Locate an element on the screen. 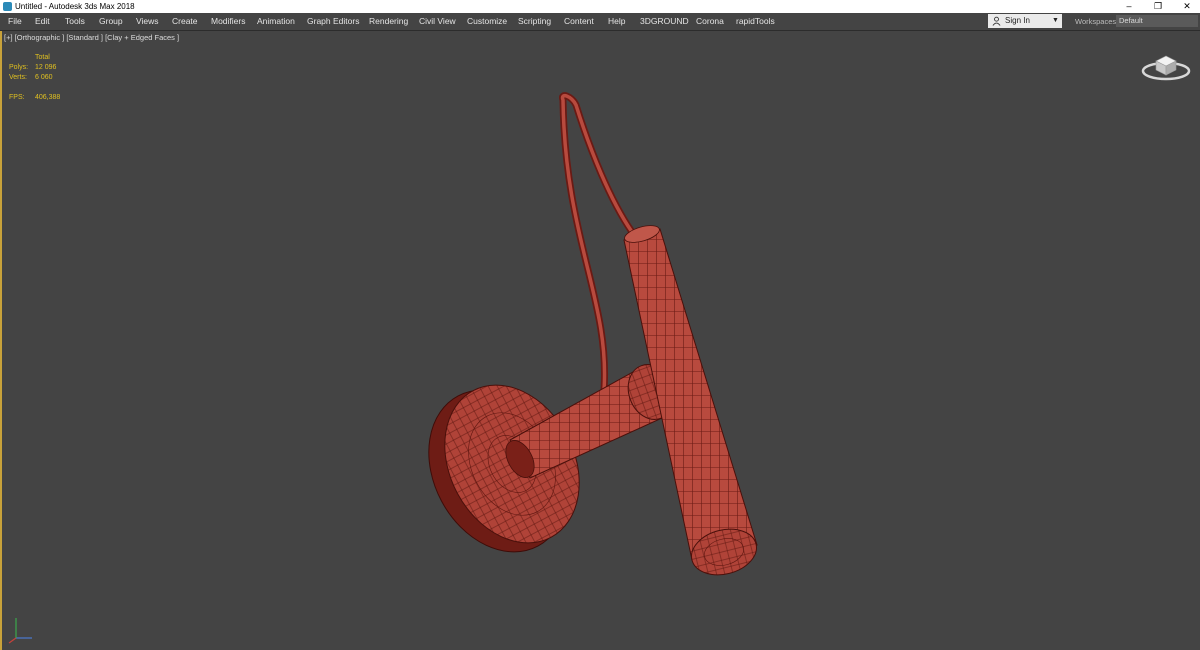 The height and width of the screenshot is (650, 1200). workspace-value: Default is located at coordinates (1131, 20).